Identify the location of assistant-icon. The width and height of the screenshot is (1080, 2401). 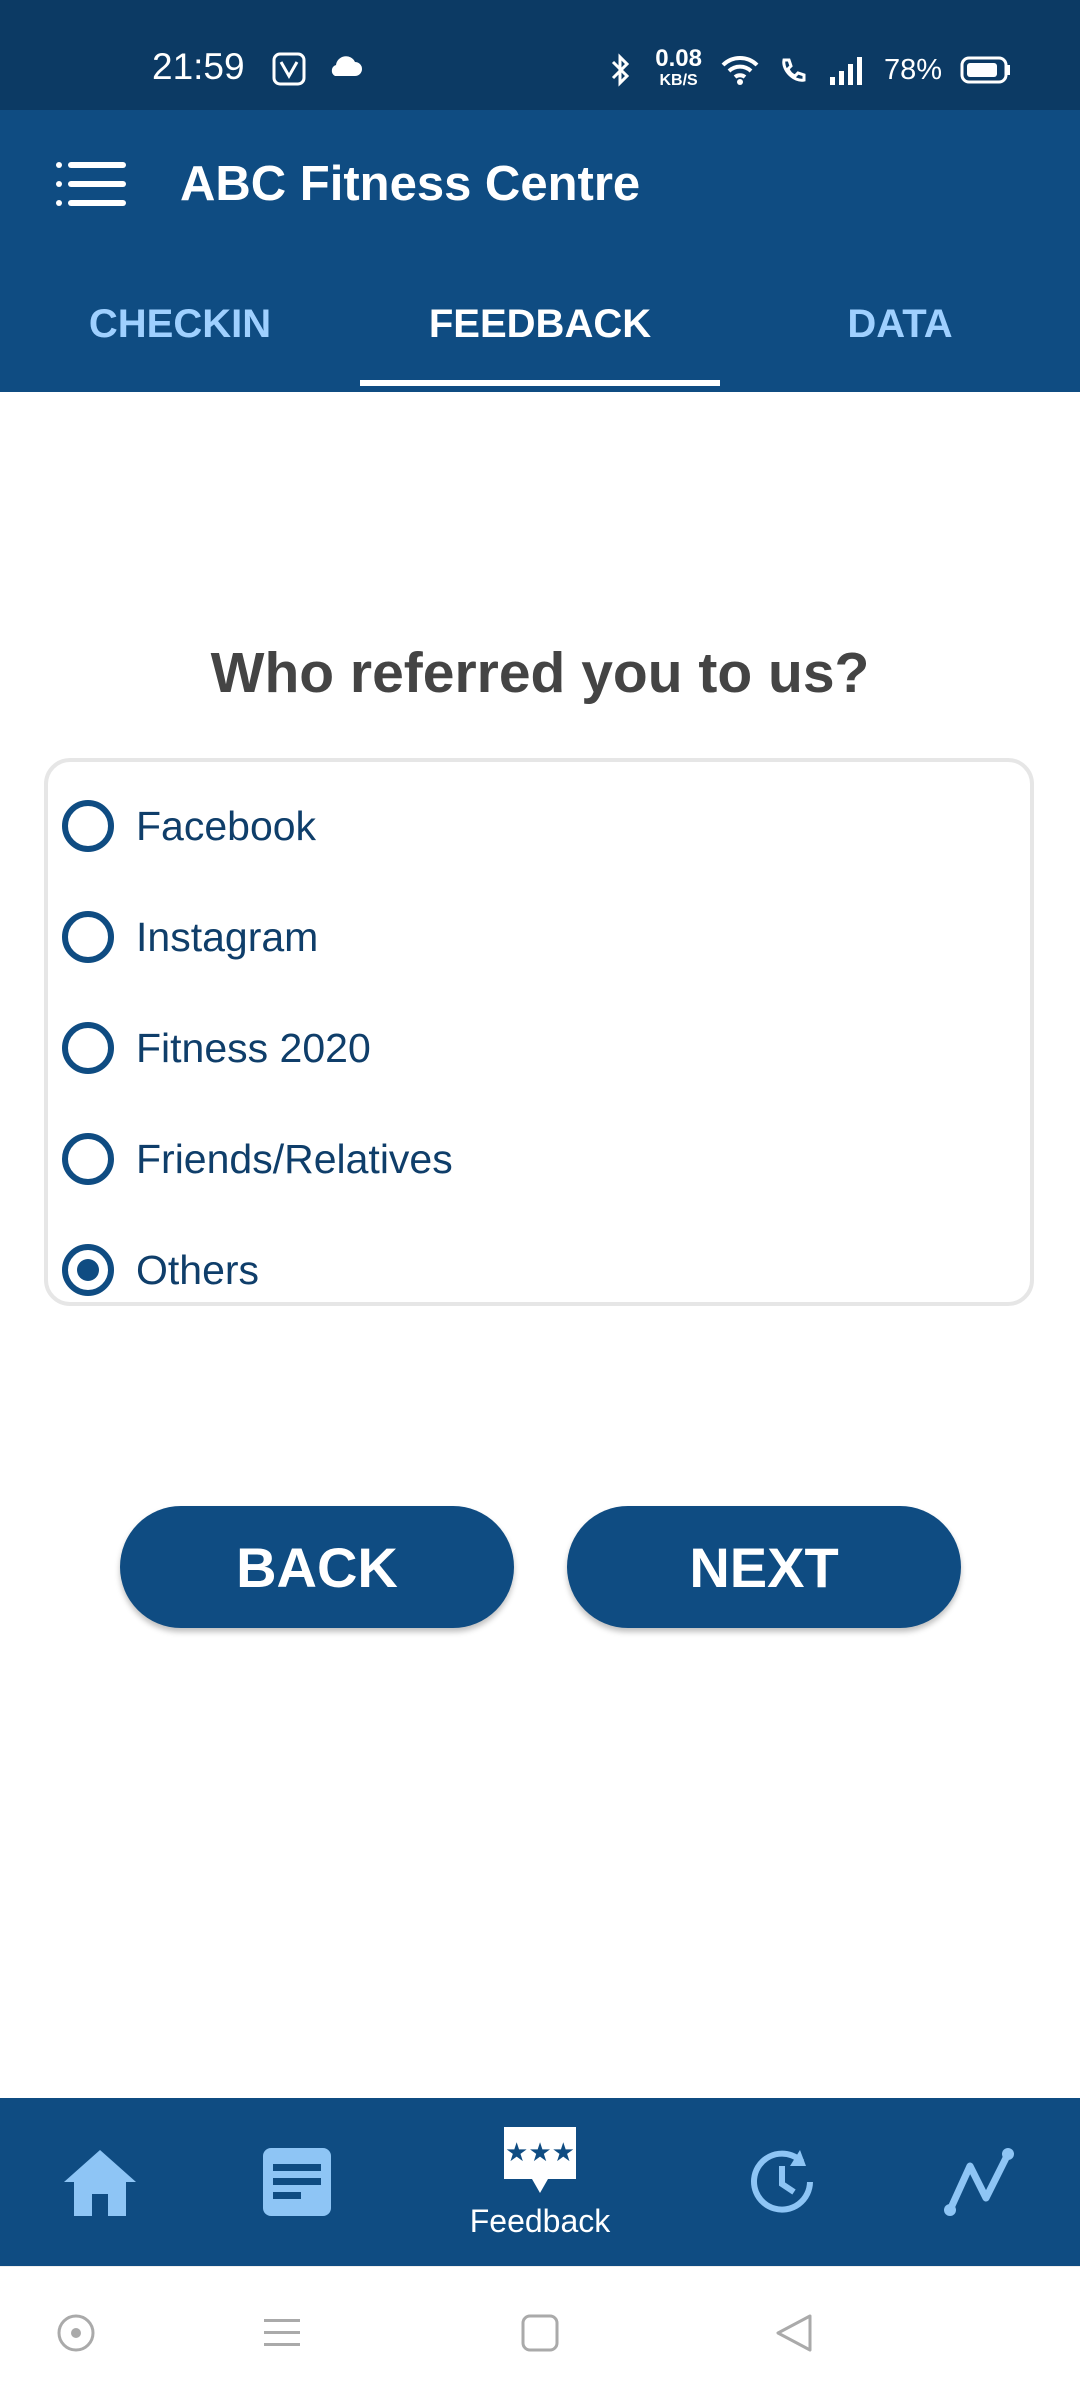
(76, 2333).